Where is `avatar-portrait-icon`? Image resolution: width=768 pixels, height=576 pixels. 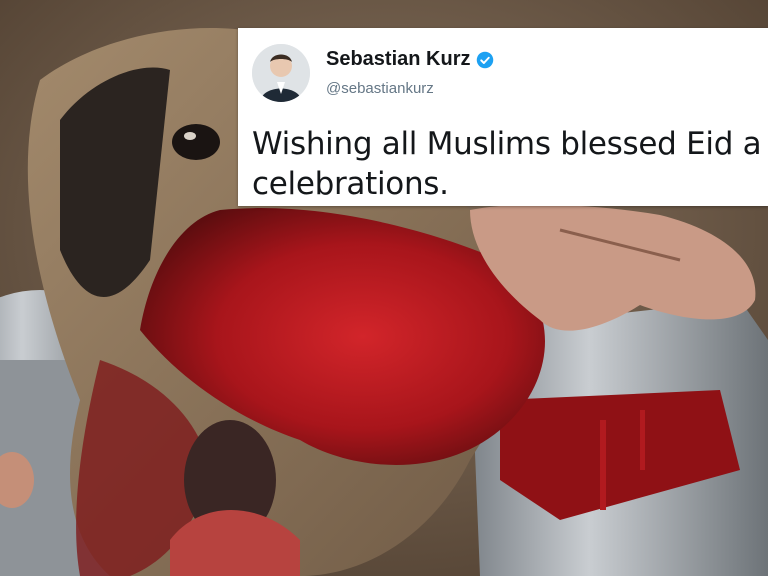 avatar-portrait-icon is located at coordinates (281, 73).